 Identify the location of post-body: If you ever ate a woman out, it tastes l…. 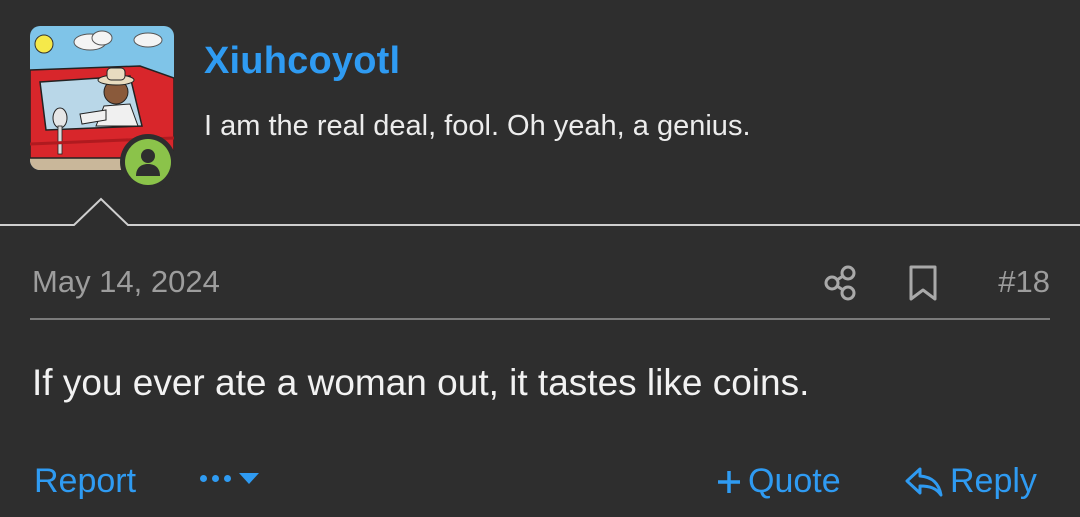
(421, 382).